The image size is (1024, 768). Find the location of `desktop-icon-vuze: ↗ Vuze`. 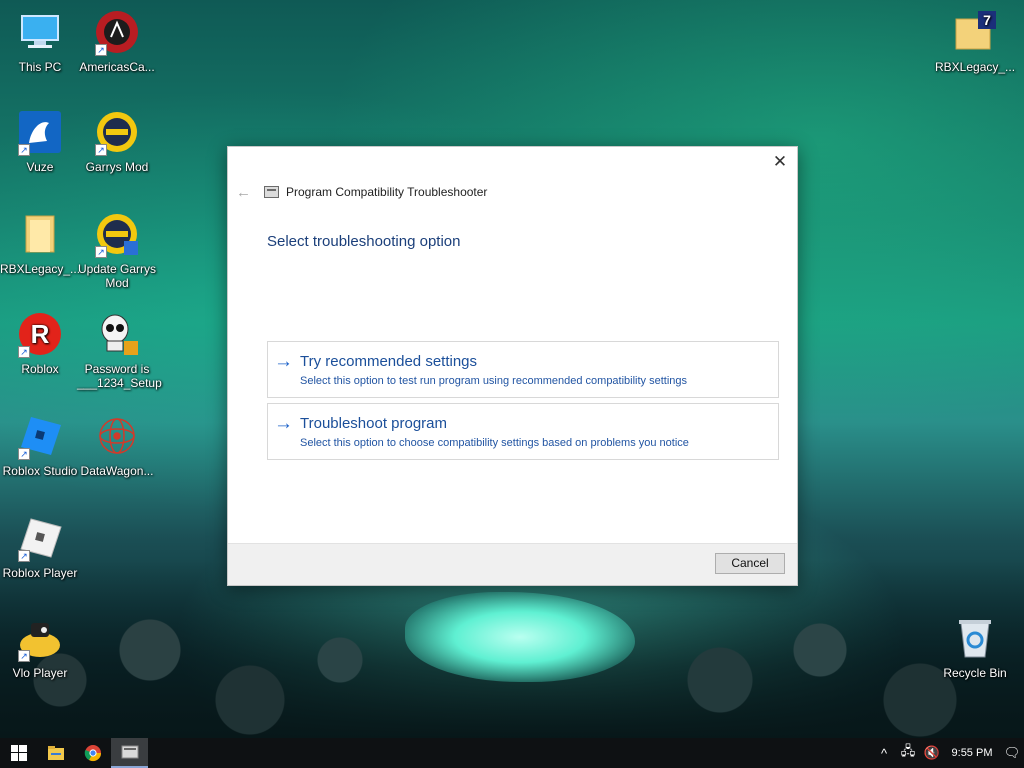

desktop-icon-vuze: ↗ Vuze is located at coordinates (40, 141).